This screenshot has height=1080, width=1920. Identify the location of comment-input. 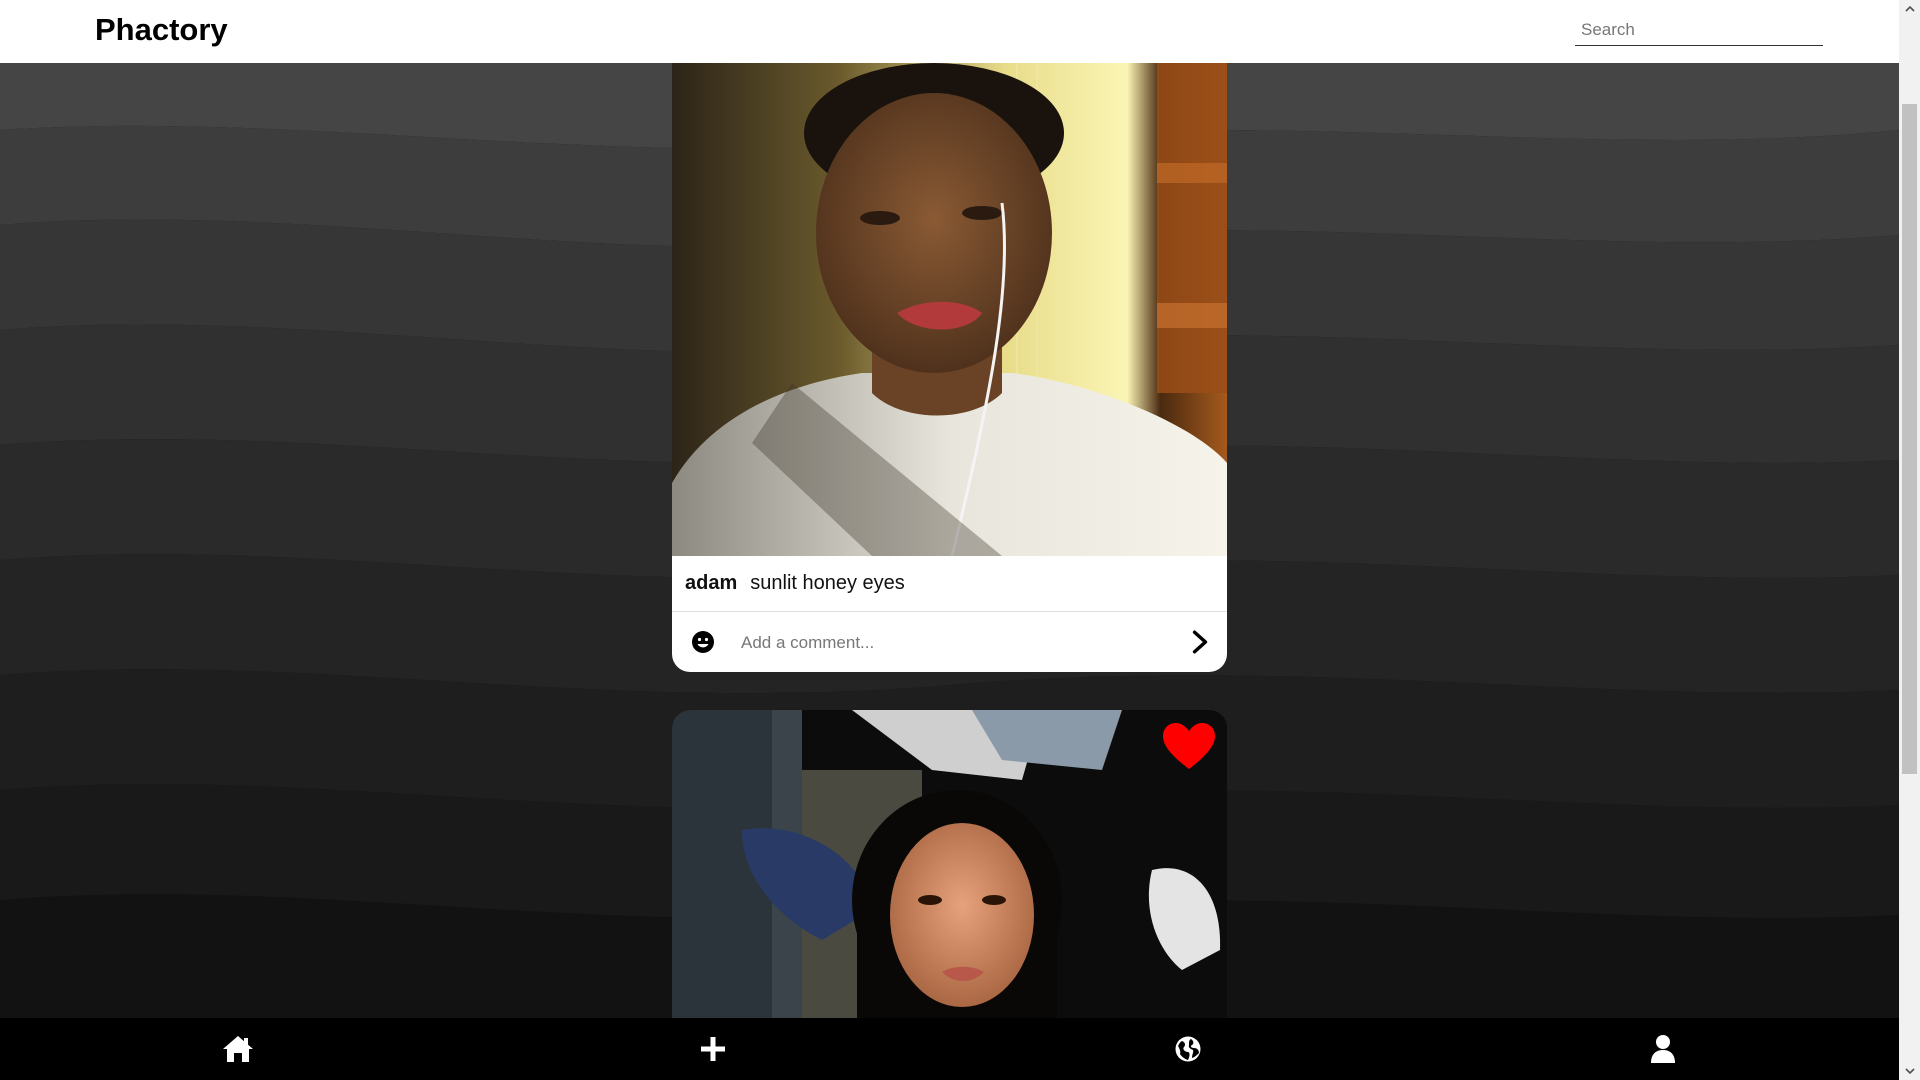
(941, 643).